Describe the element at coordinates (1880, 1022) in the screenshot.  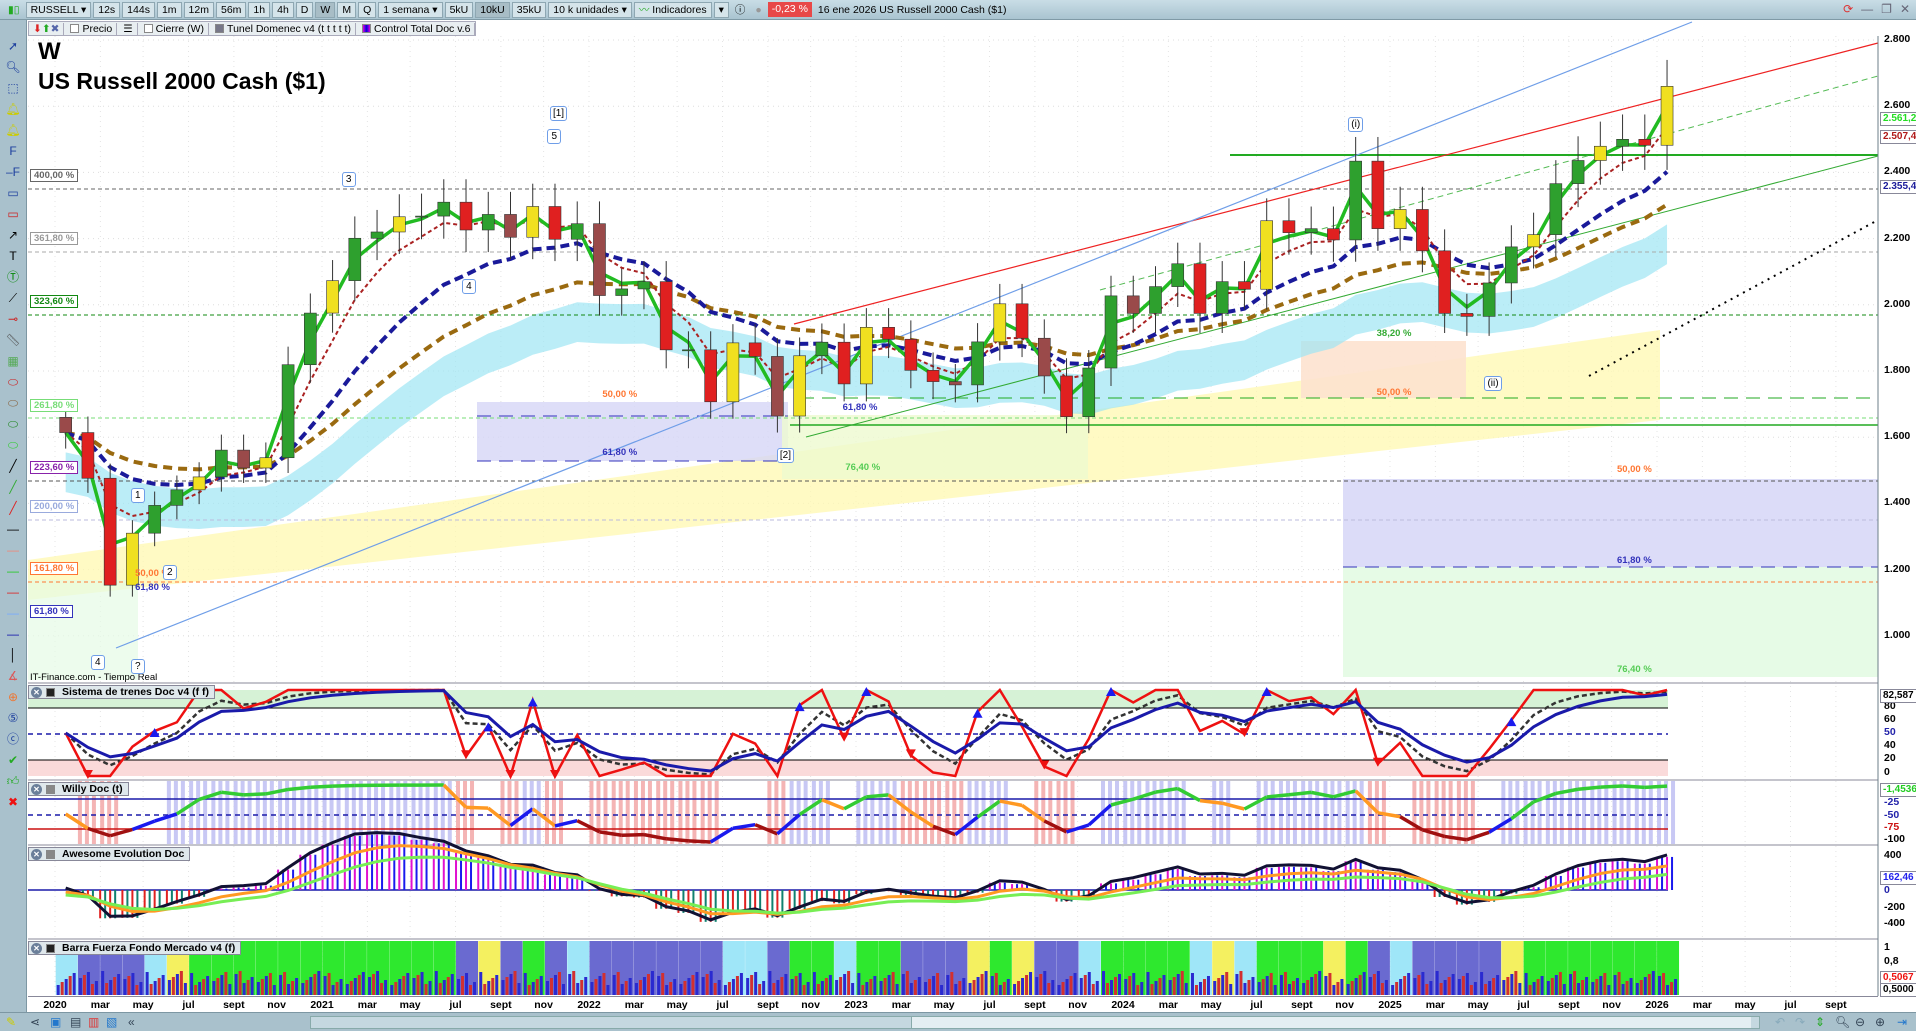
I see `zoom-in-icon: ⊕` at that location.